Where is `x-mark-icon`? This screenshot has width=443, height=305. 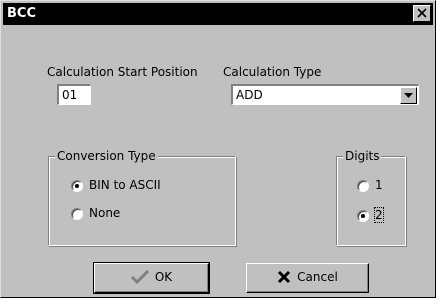 x-mark-icon is located at coordinates (284, 277).